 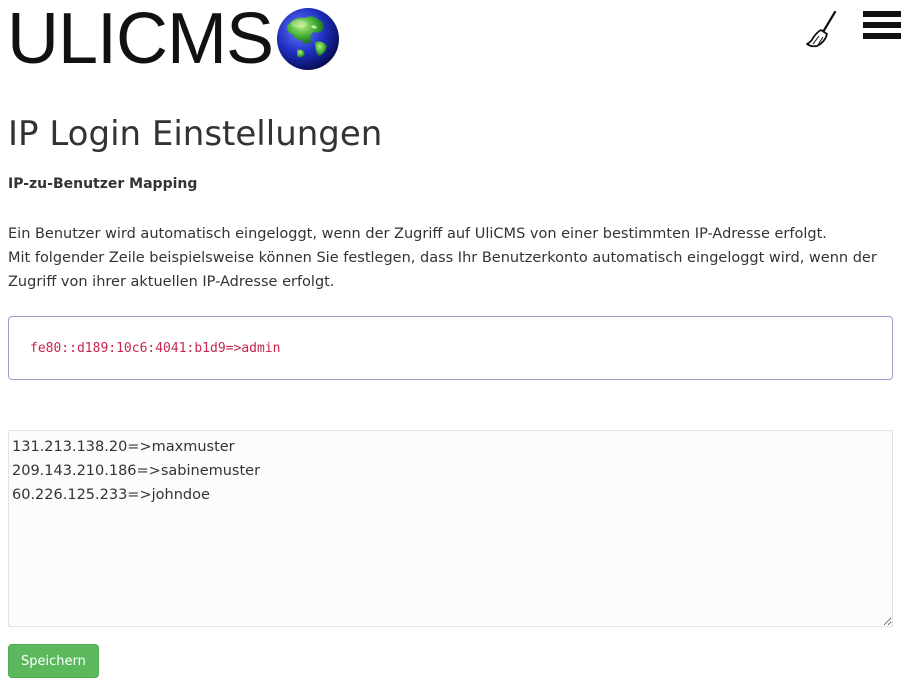 I want to click on ulicms-logo: ULICMS, so click(x=174, y=39).